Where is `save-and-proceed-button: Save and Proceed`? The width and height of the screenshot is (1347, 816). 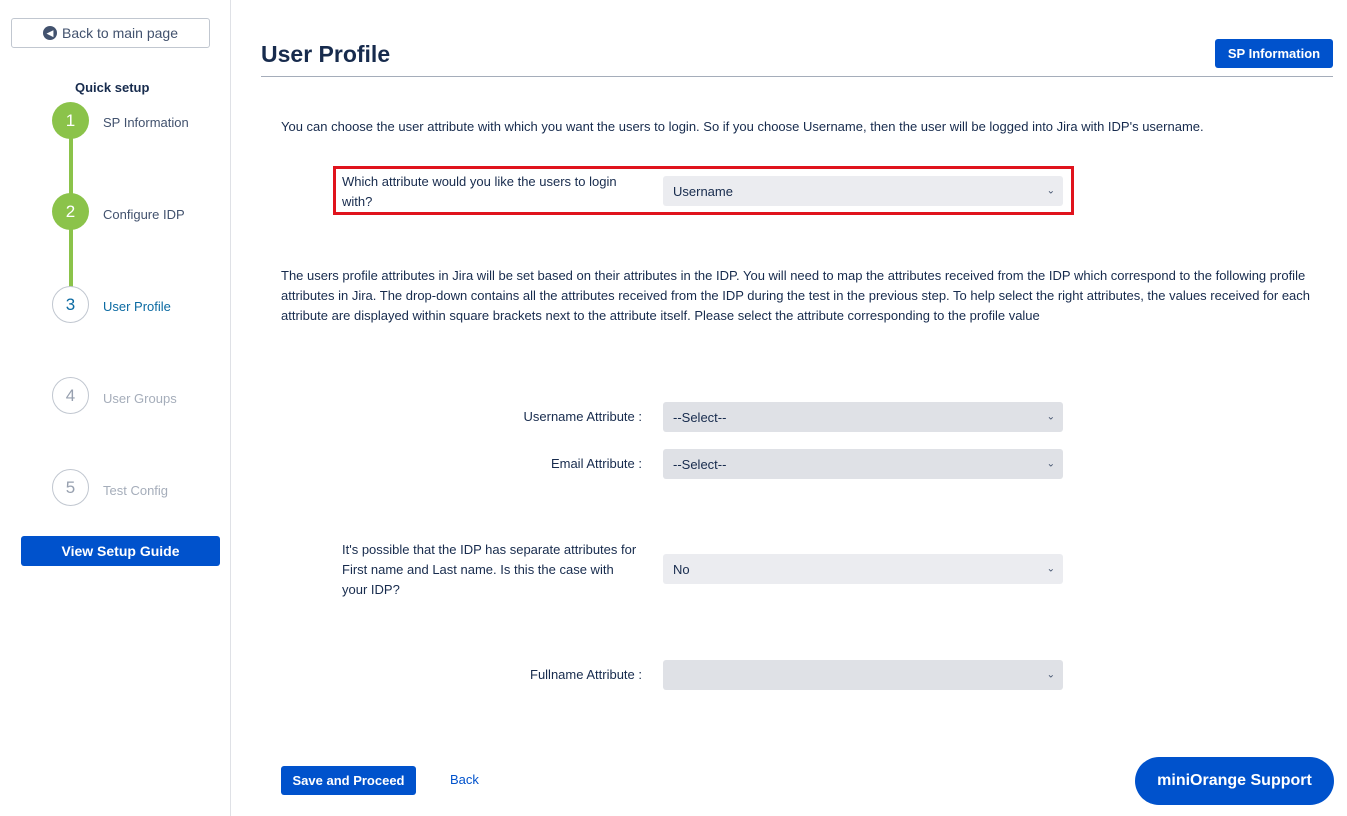 save-and-proceed-button: Save and Proceed is located at coordinates (348, 780).